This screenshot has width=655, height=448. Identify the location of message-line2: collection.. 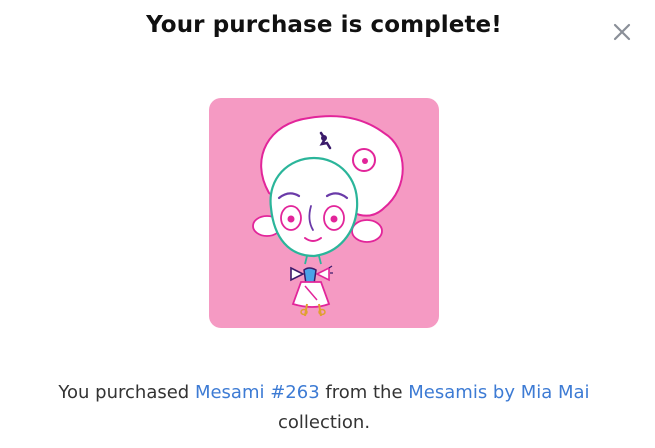
(324, 422).